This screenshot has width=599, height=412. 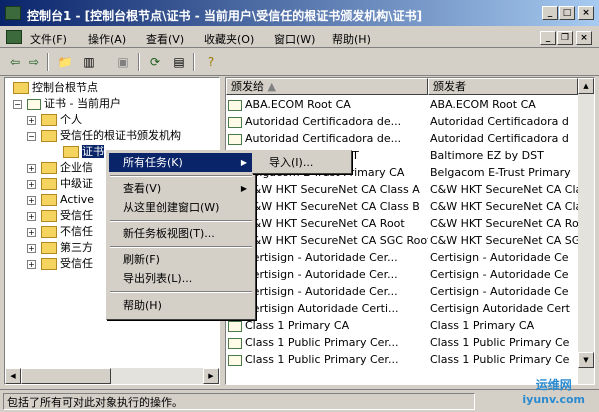 What do you see at coordinates (328, 189) in the screenshot?
I see `cell-issued-to: C&W HKT SecureNet CA Class A` at bounding box center [328, 189].